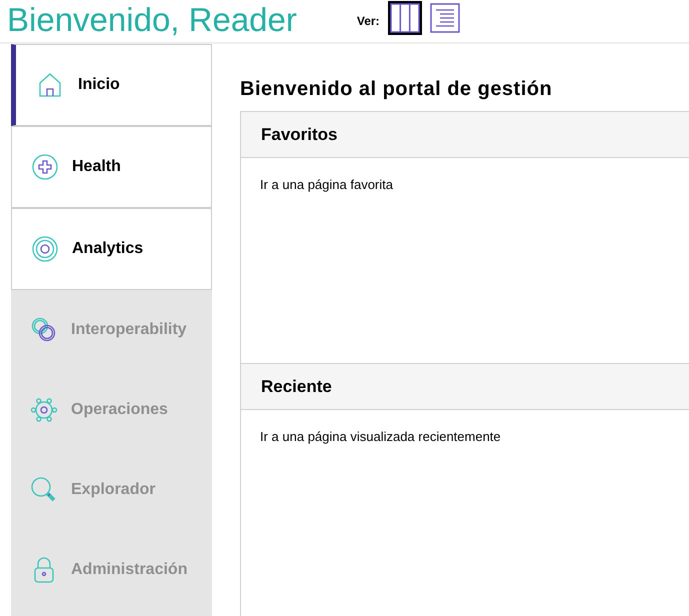 The height and width of the screenshot is (616, 689). Describe the element at coordinates (111, 85) in the screenshot. I see `nav-item: Inicio` at that location.